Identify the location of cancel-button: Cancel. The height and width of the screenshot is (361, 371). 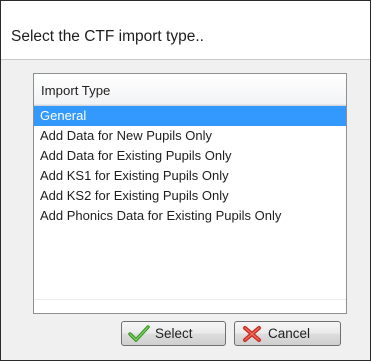
(287, 333).